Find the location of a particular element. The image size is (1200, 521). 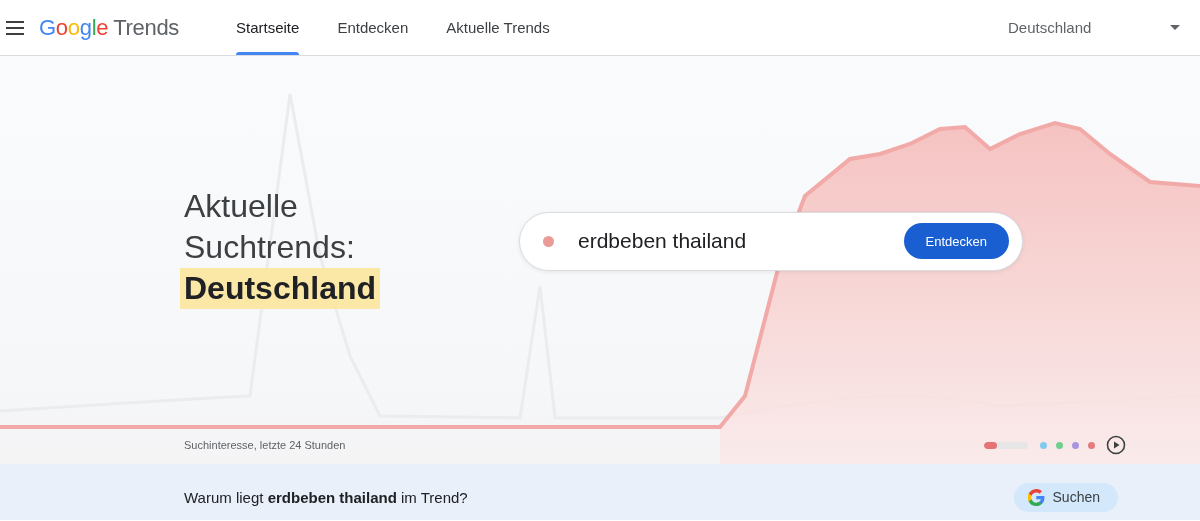

hero-heading: Aktuelle Suchtrends: is located at coordinates (270, 226).